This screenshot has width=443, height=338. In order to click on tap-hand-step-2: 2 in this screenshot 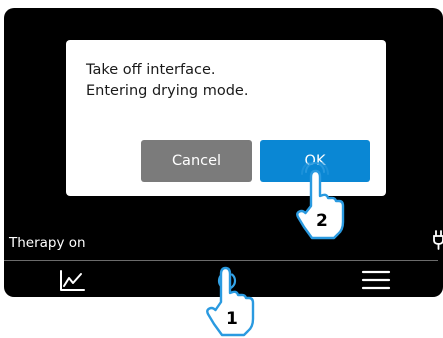, I will do `click(320, 201)`.